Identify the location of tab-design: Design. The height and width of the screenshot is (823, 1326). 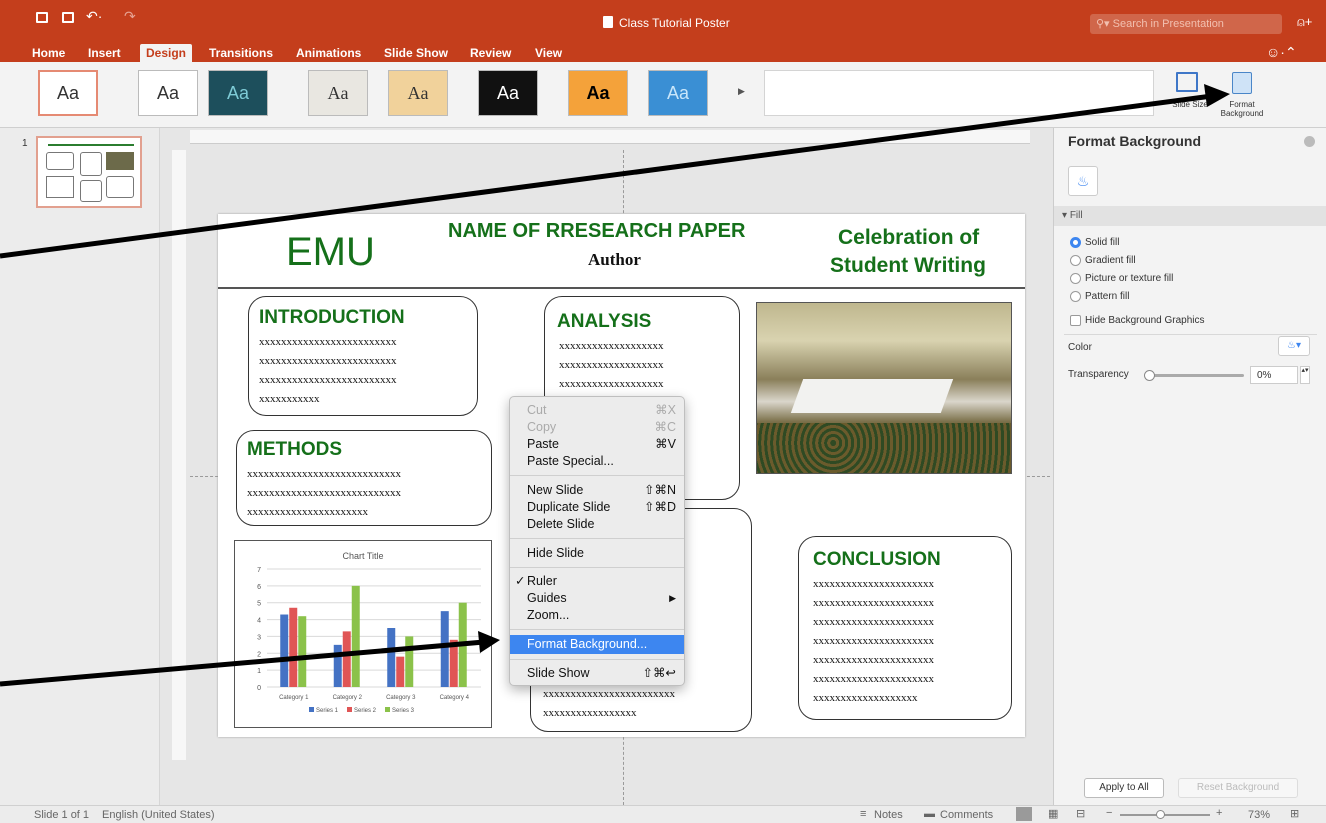
(166, 53).